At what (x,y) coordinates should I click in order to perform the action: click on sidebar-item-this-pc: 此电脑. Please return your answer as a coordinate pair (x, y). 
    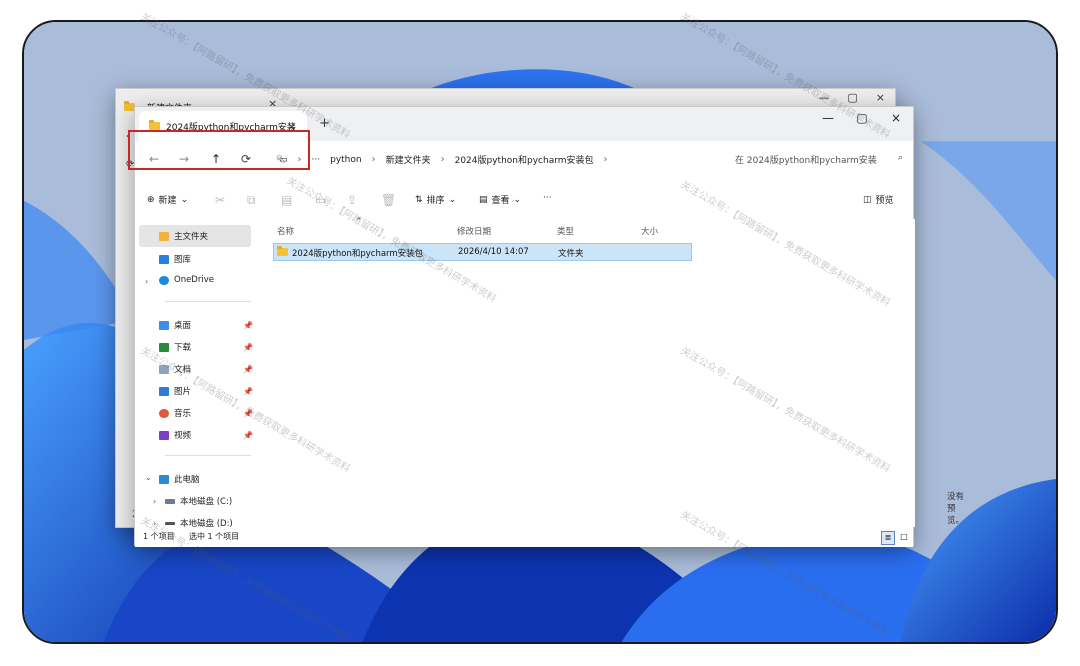
    Looking at the image, I should click on (179, 479).